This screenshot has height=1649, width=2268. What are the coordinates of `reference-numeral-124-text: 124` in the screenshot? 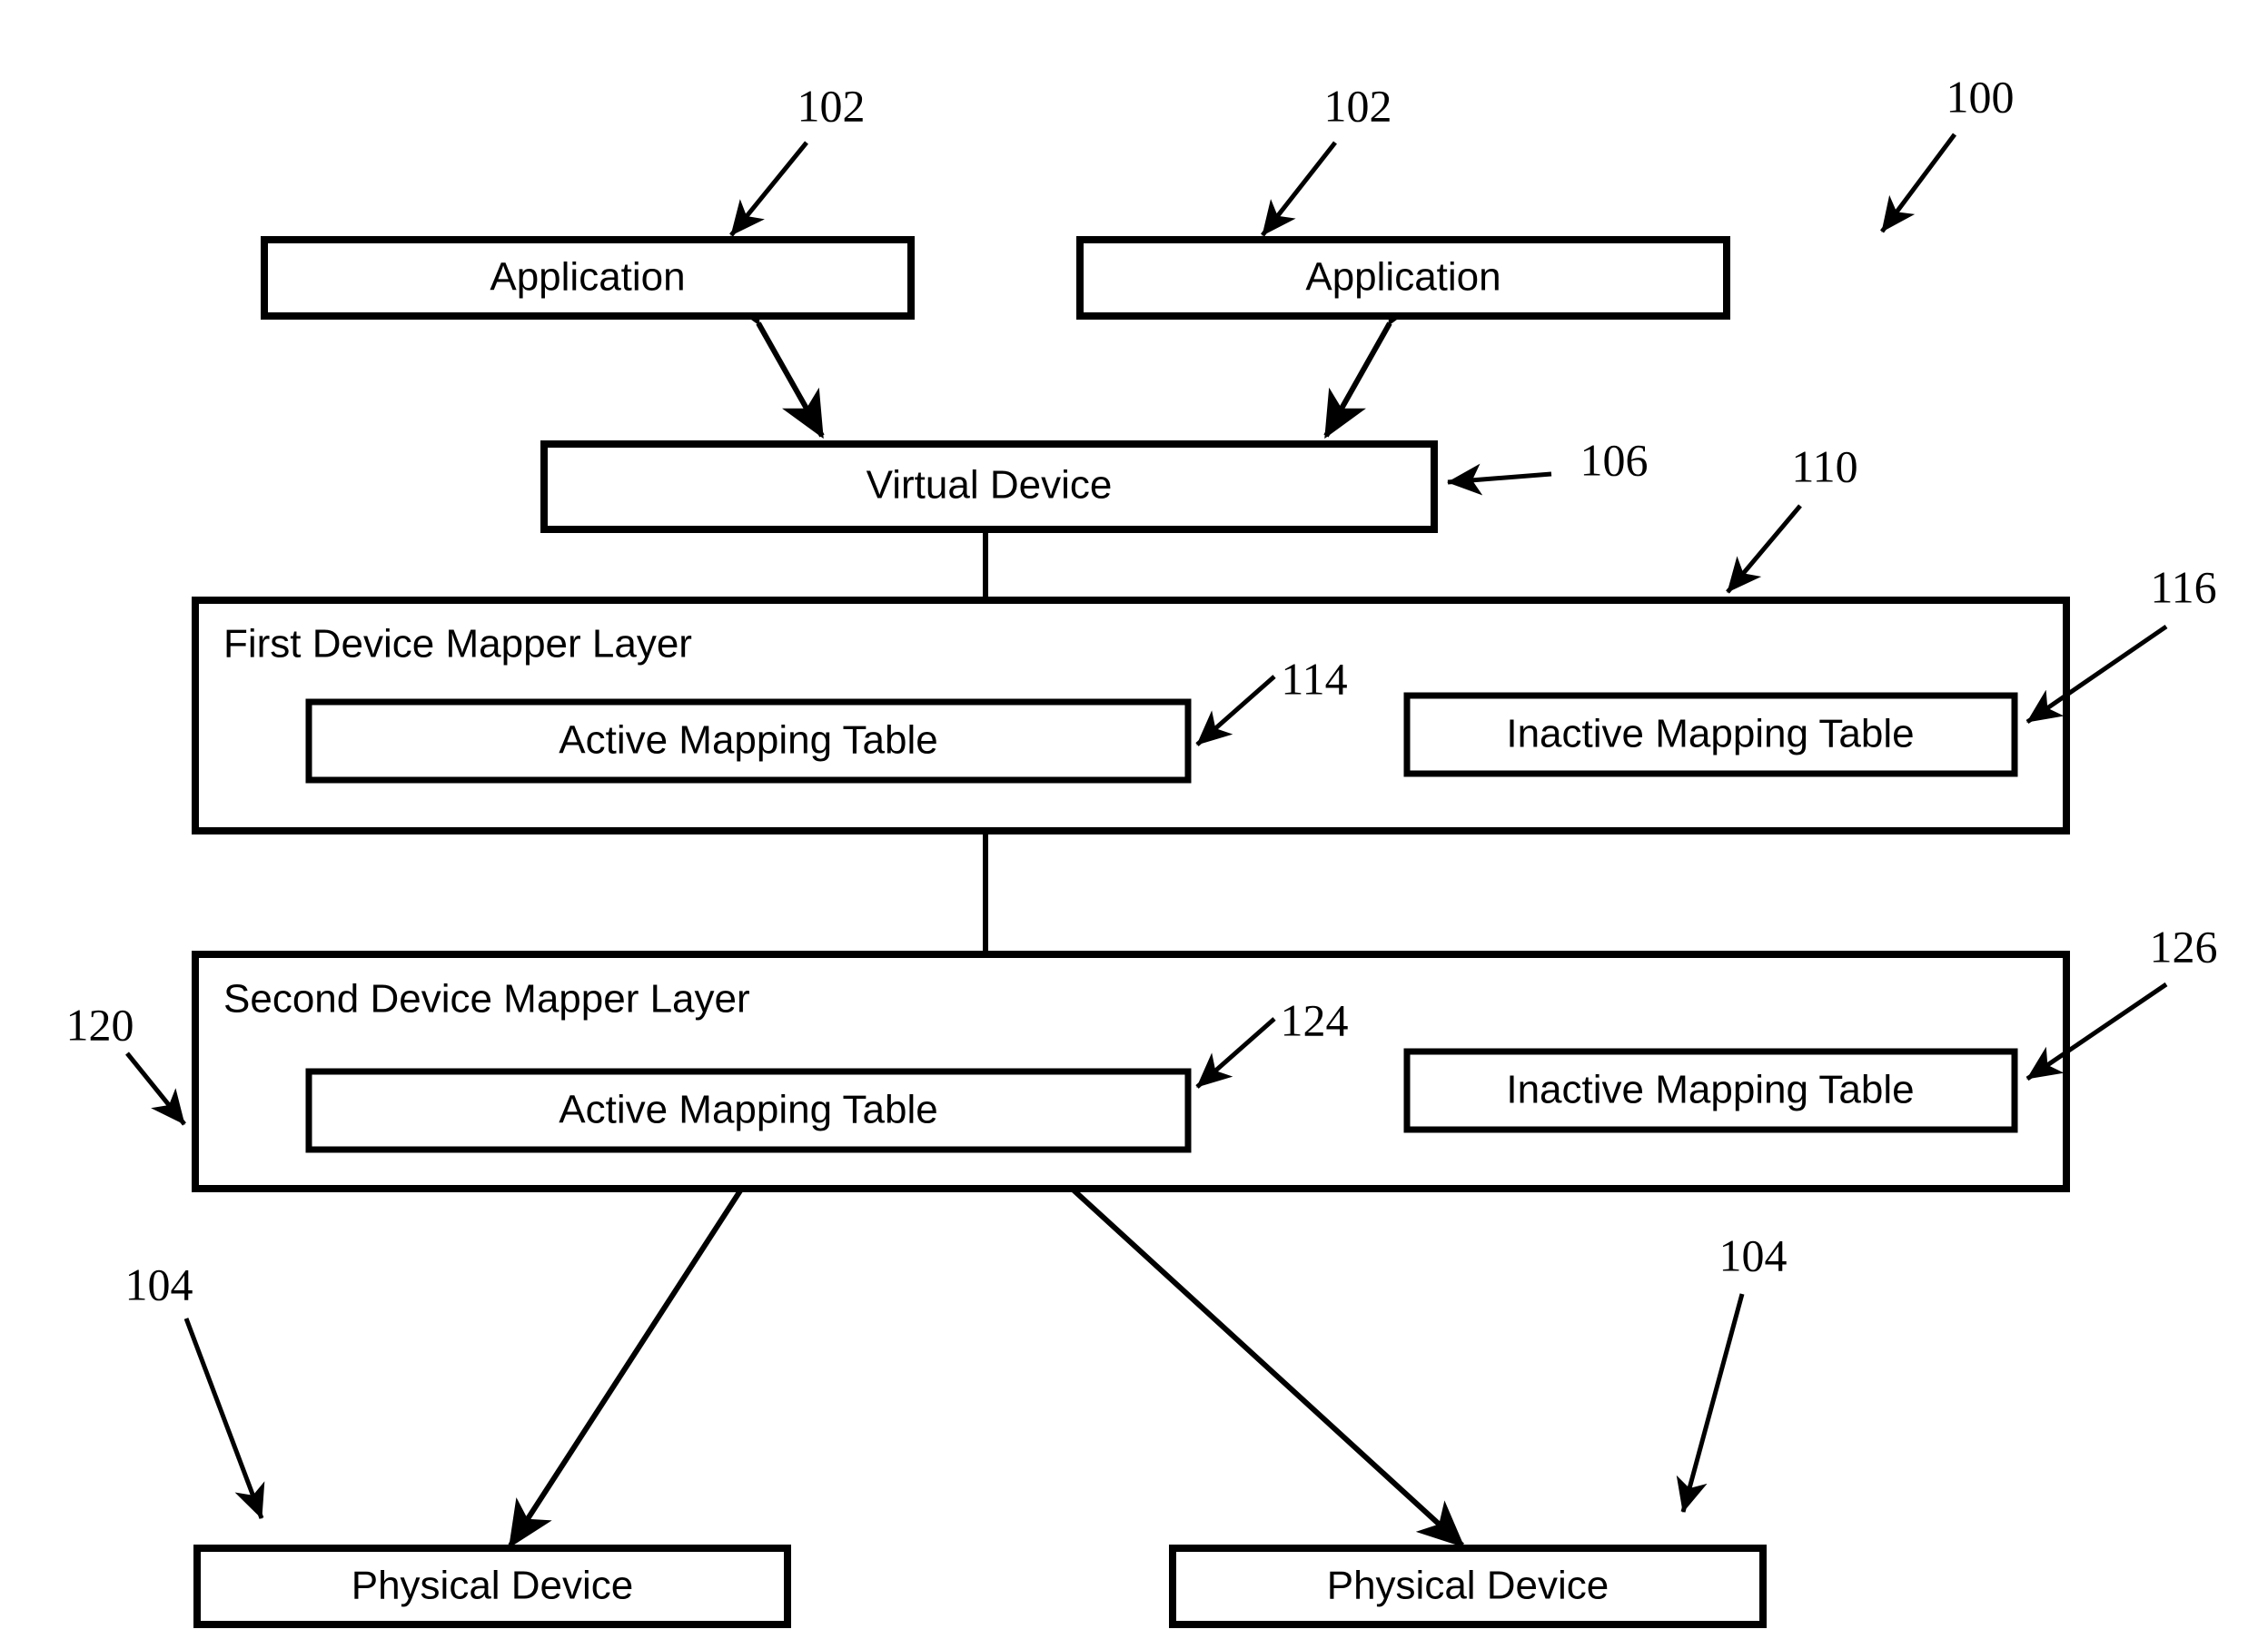 It's located at (1315, 1020).